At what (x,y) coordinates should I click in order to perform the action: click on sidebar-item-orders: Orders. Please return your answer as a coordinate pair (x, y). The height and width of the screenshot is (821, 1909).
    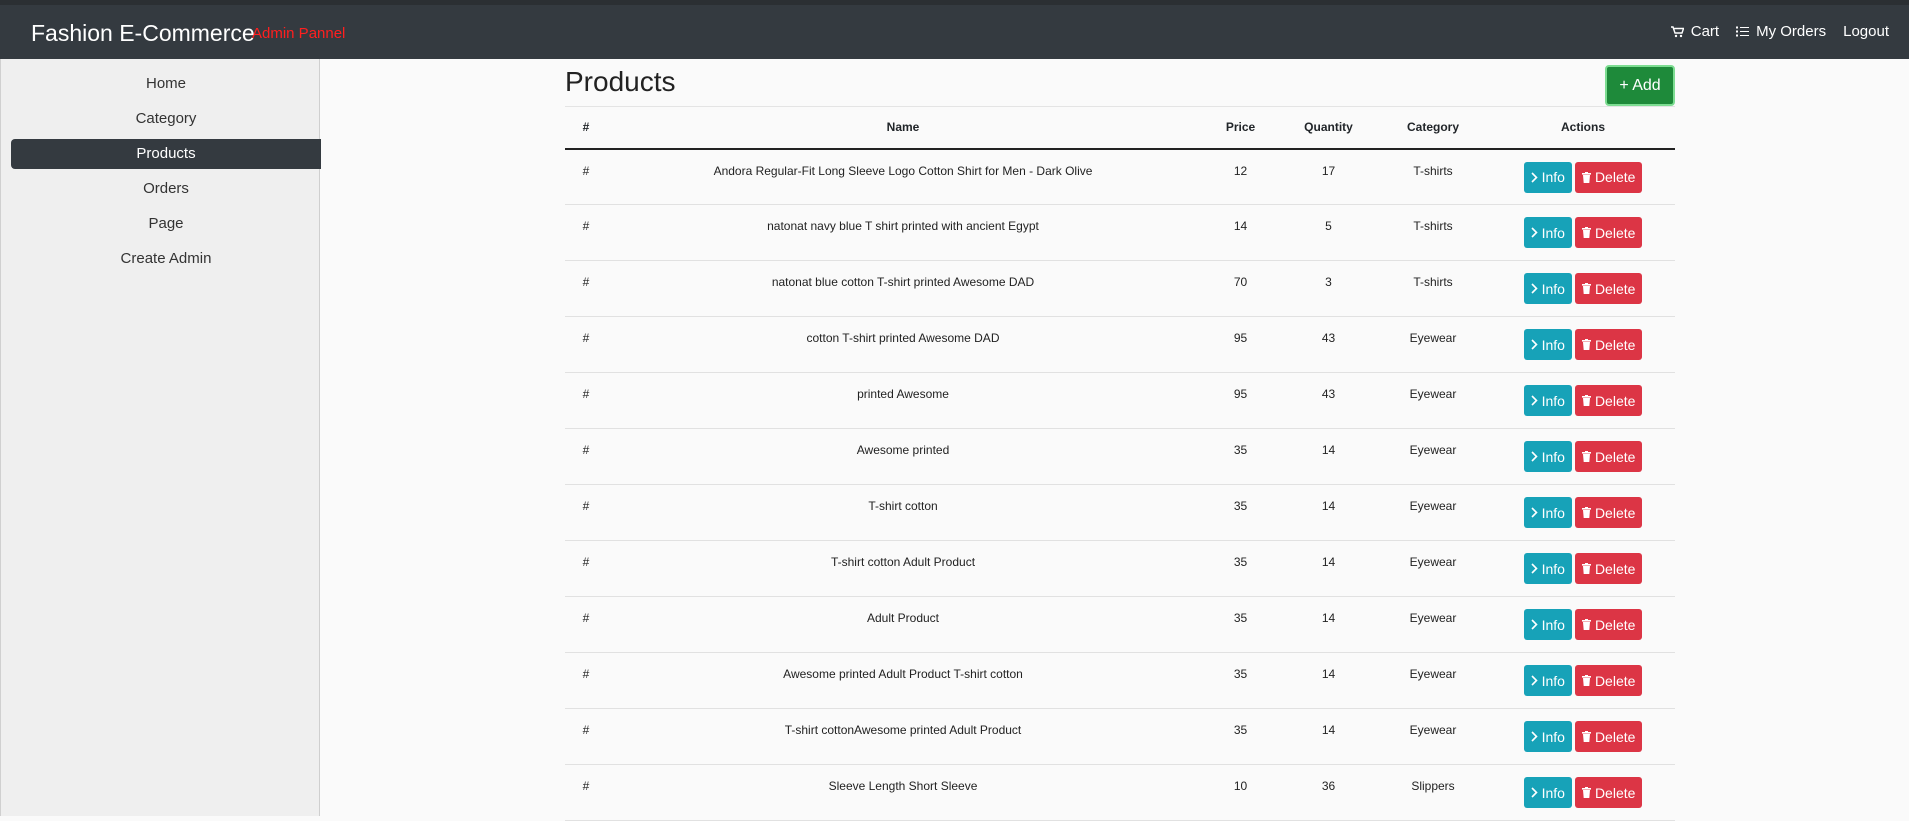
    Looking at the image, I should click on (166, 189).